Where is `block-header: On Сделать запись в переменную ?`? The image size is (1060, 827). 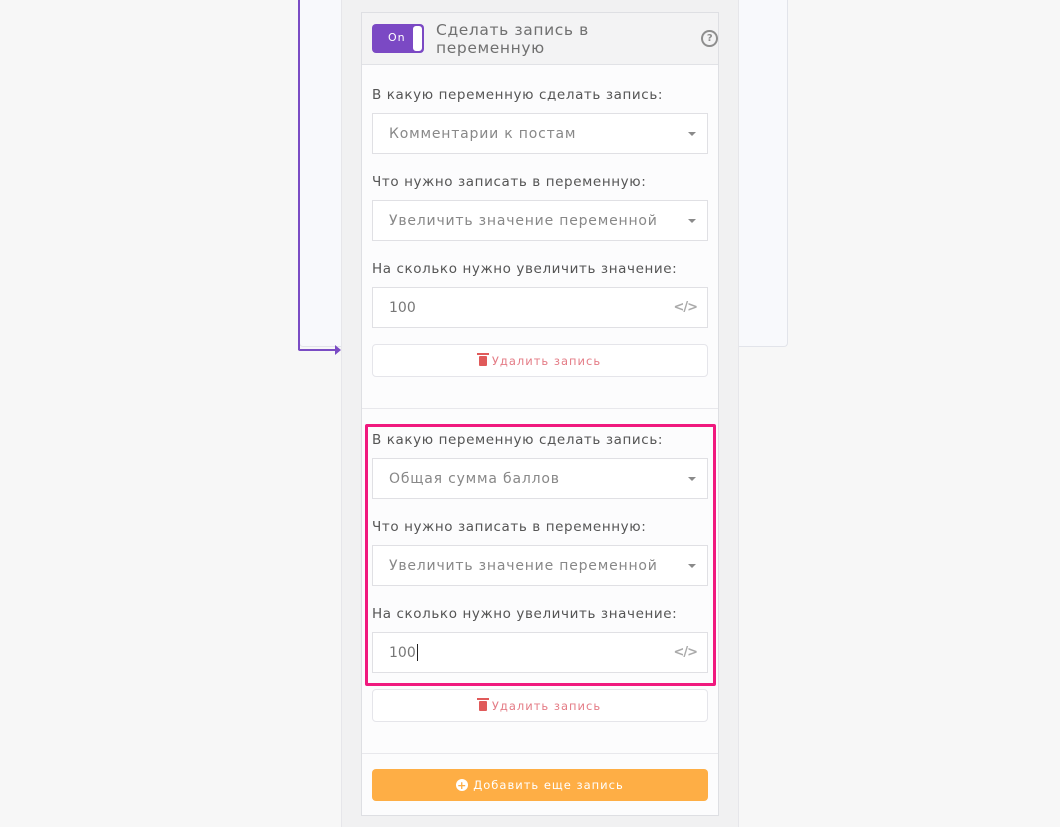 block-header: On Сделать запись в переменную ? is located at coordinates (540, 39).